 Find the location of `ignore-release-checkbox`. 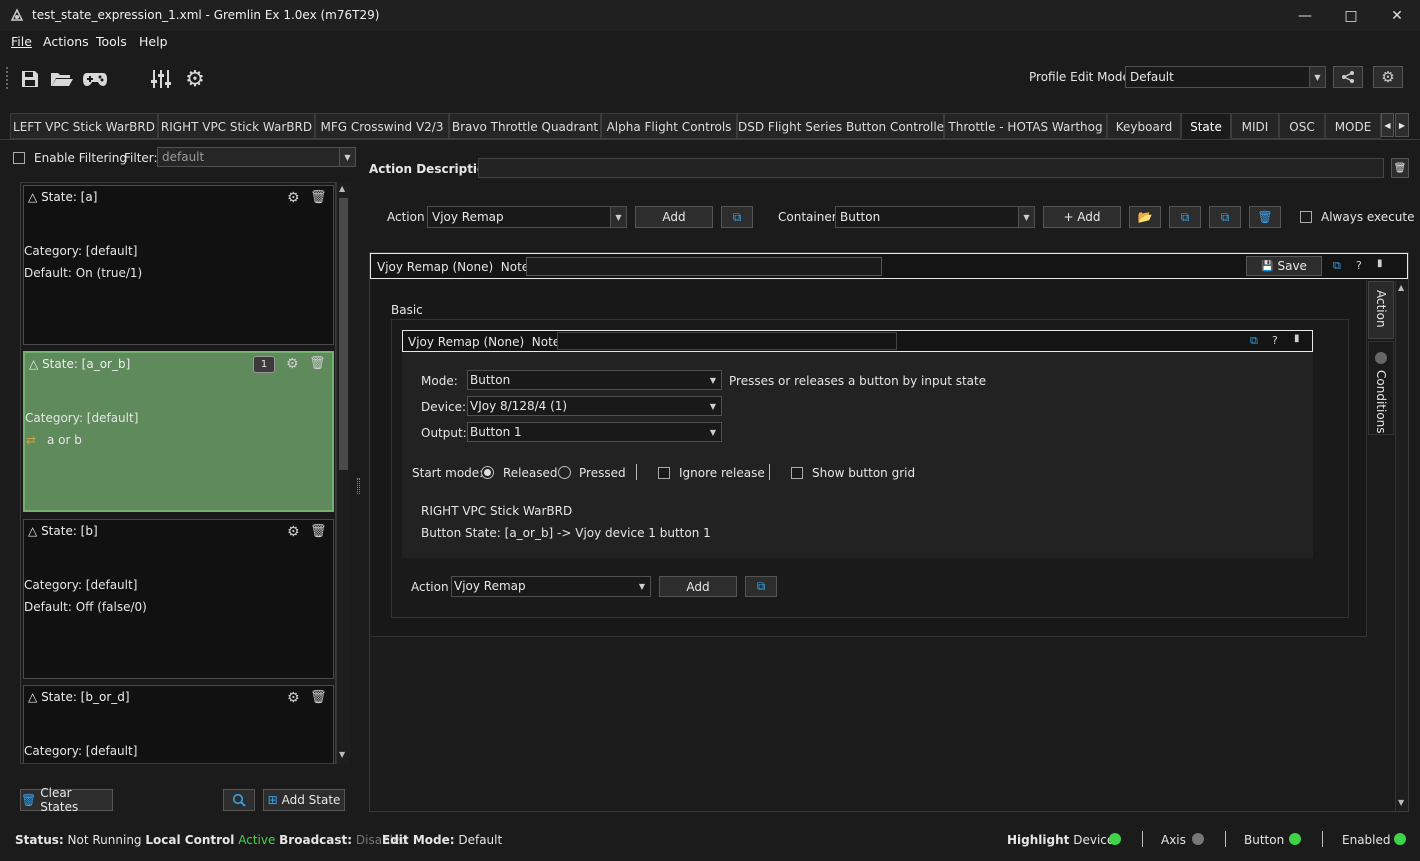

ignore-release-checkbox is located at coordinates (664, 473).